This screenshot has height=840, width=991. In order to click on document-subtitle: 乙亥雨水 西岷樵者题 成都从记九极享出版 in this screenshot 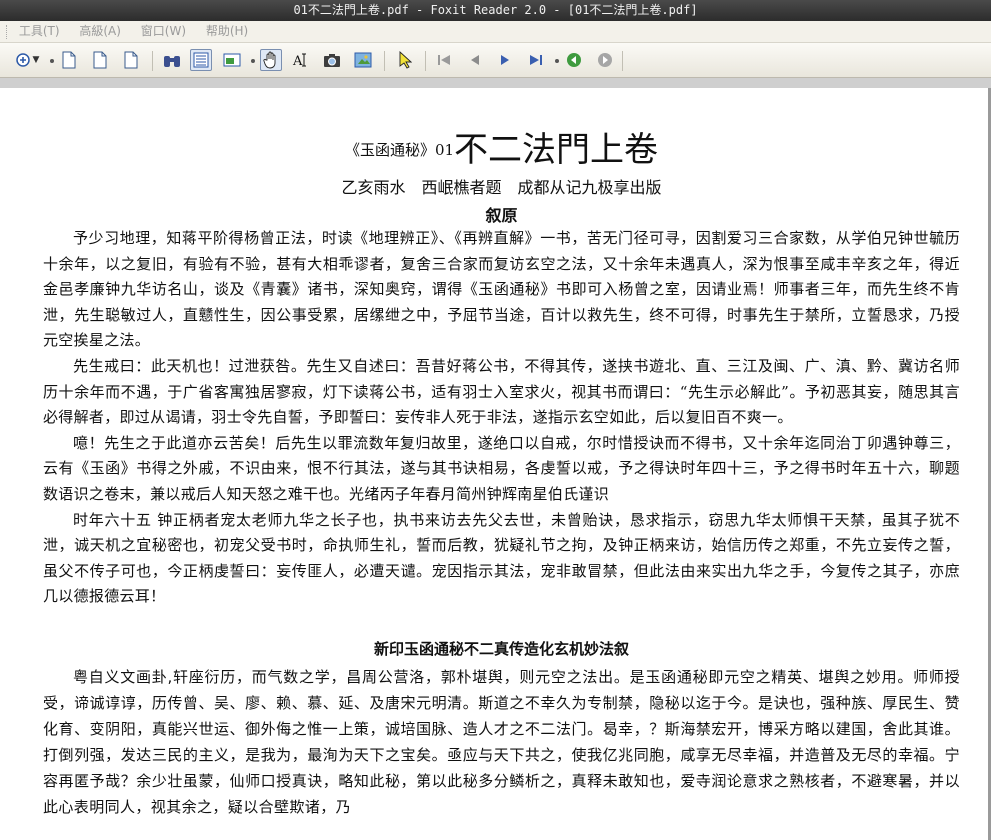, I will do `click(501, 187)`.